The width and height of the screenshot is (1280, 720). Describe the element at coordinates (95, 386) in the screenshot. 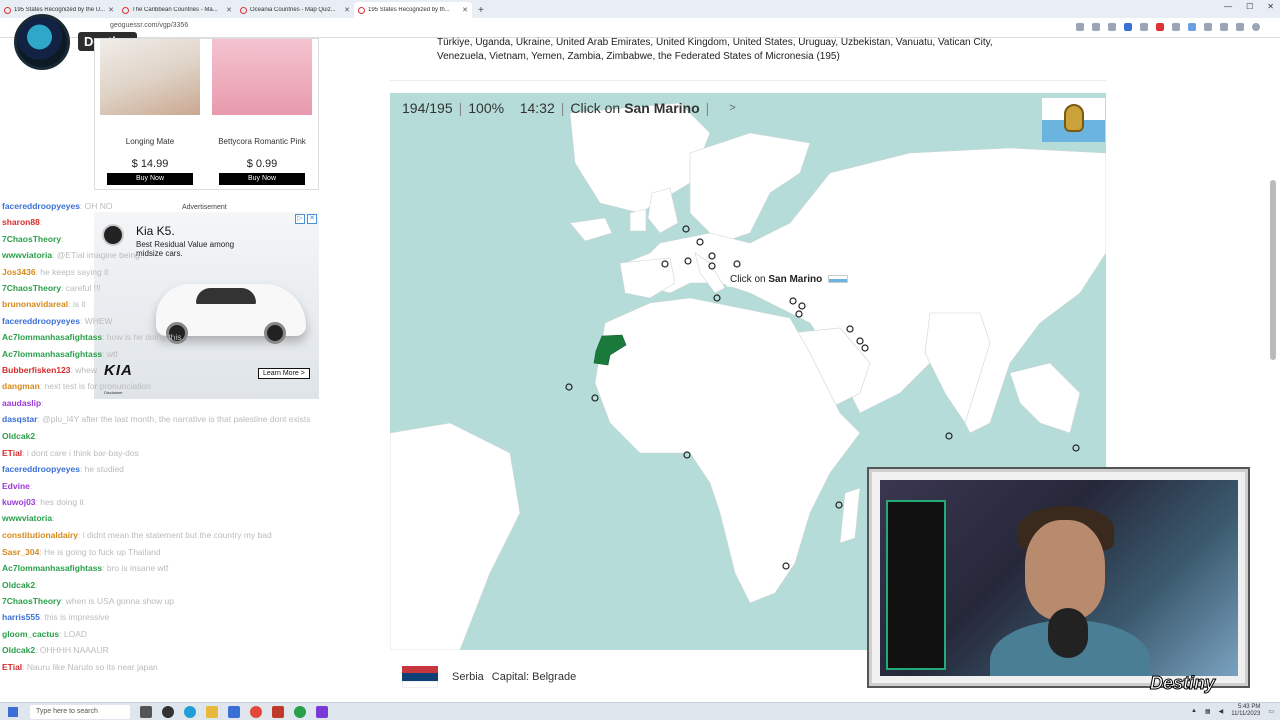

I see `chat-text: : next test is for pronunciation` at that location.